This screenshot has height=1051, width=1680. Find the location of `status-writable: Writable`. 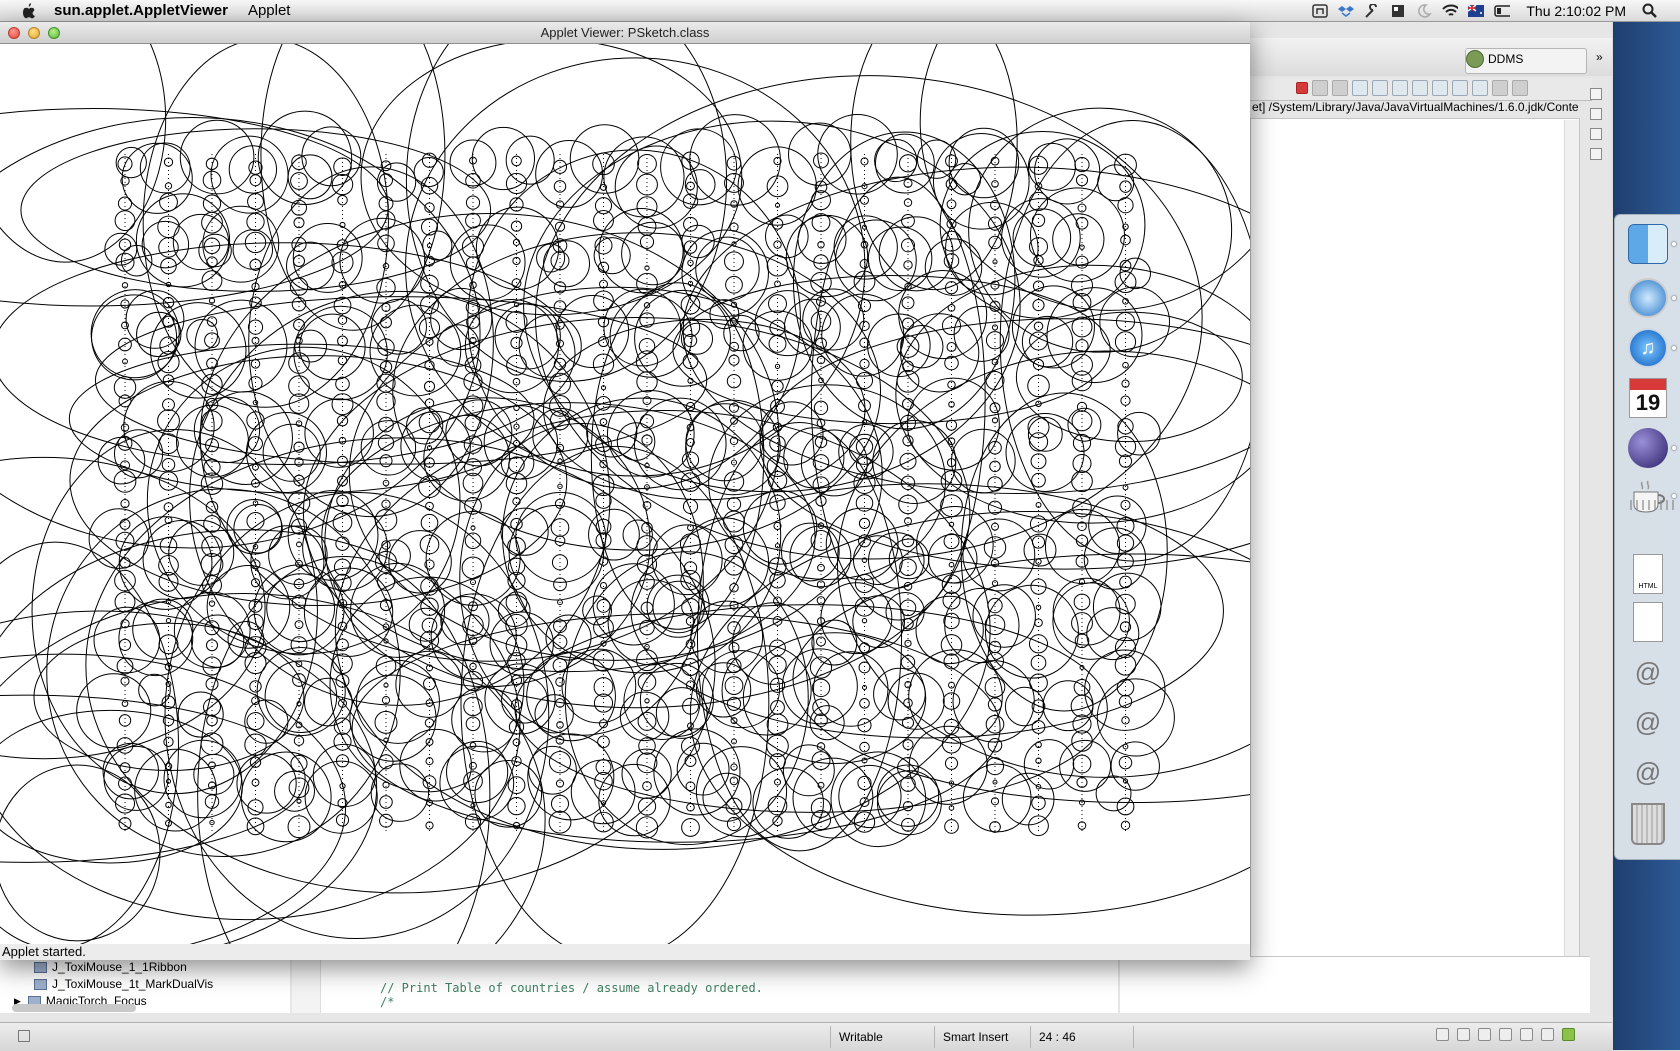

status-writable: Writable is located at coordinates (882, 1037).